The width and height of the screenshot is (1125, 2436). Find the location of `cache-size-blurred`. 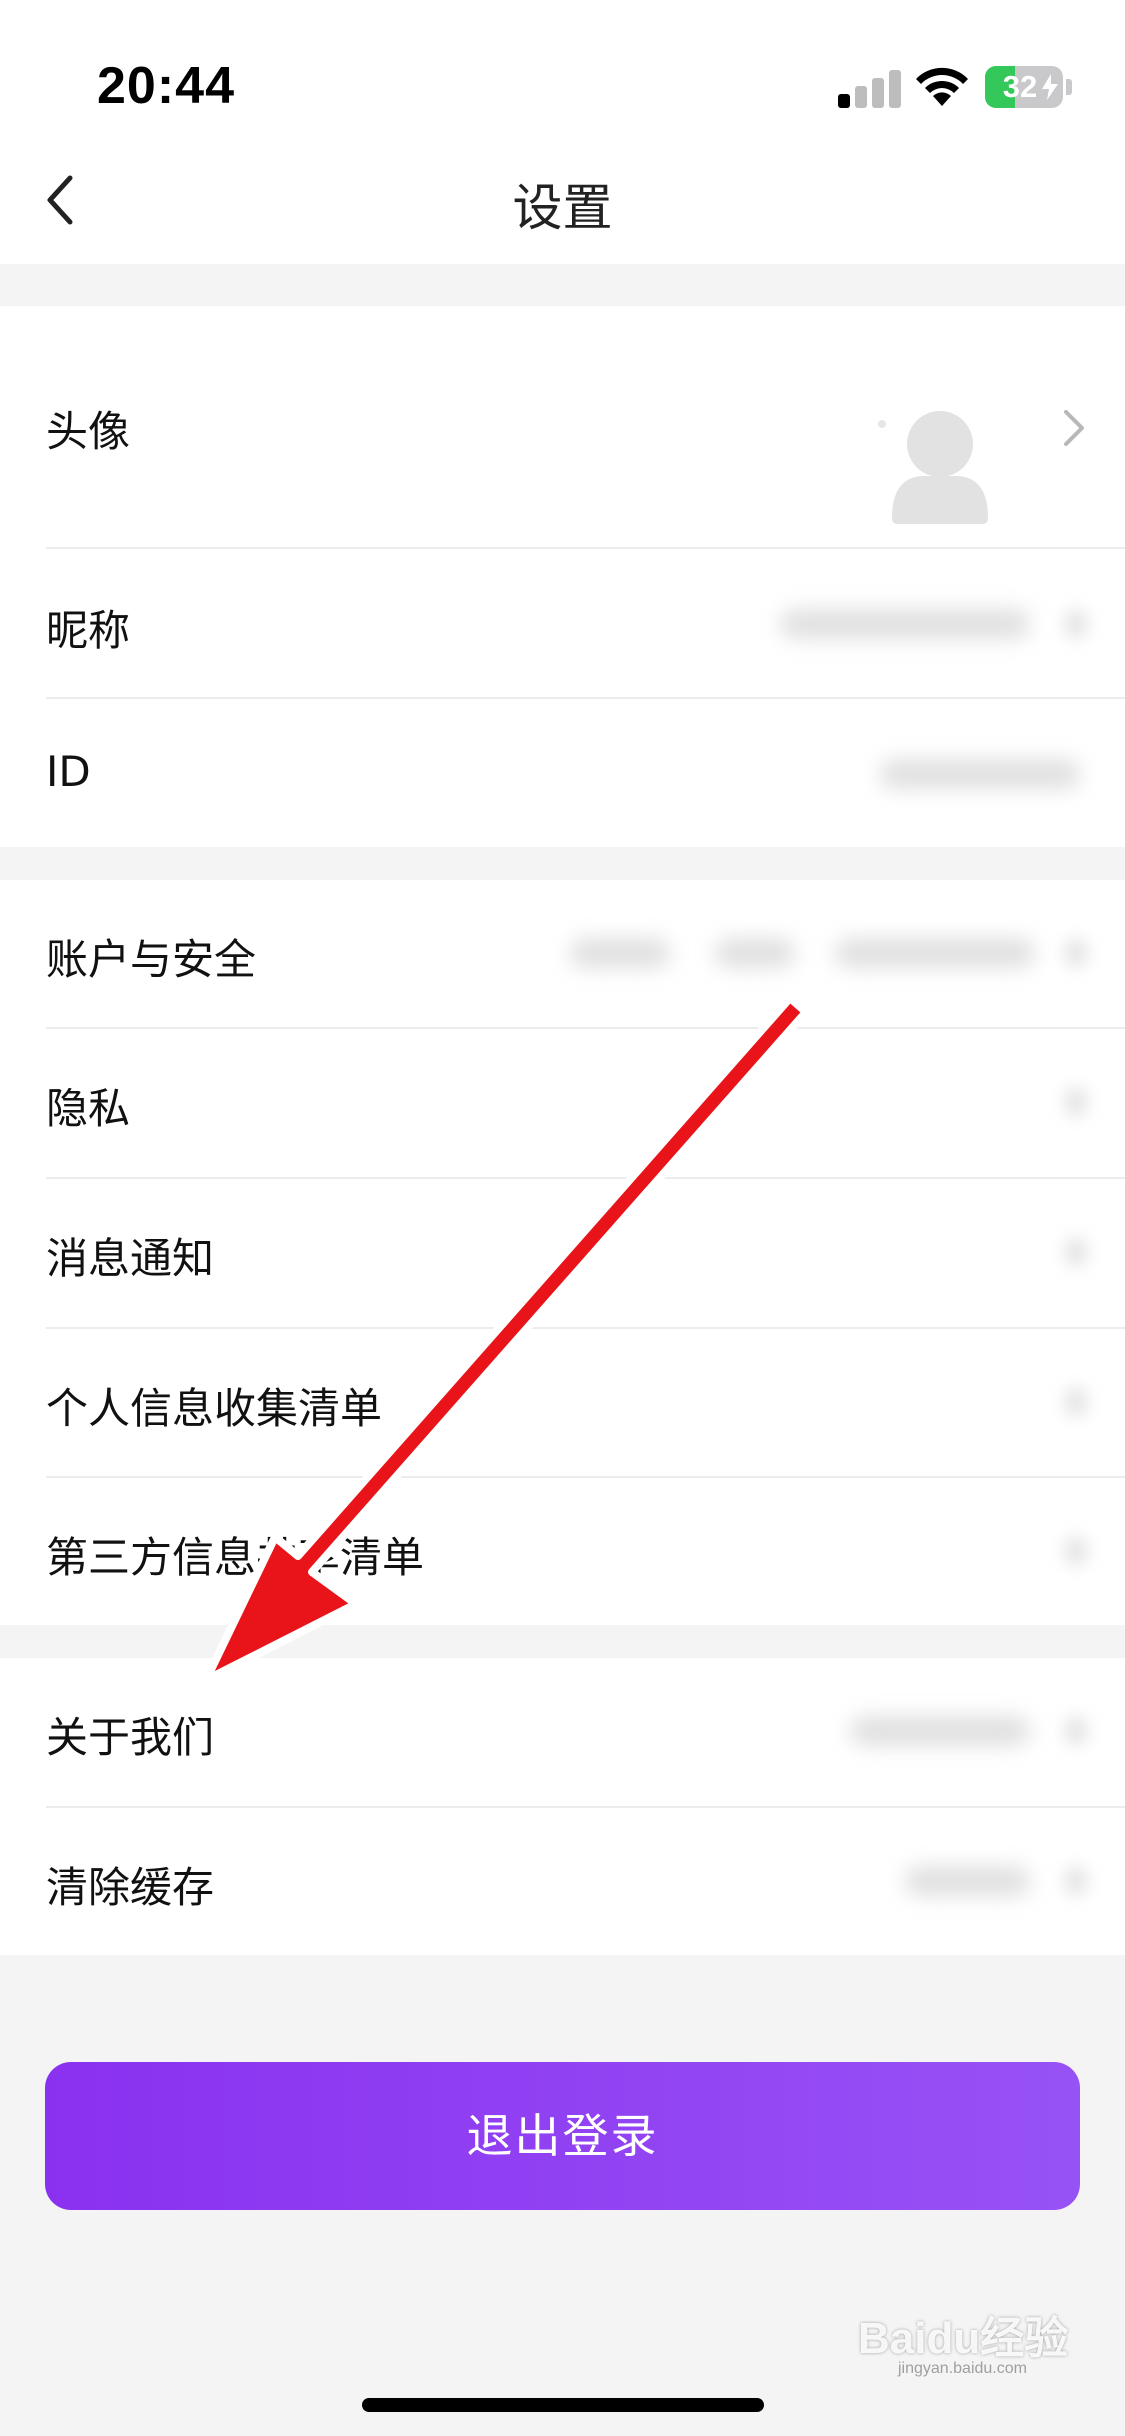

cache-size-blurred is located at coordinates (967, 1881).